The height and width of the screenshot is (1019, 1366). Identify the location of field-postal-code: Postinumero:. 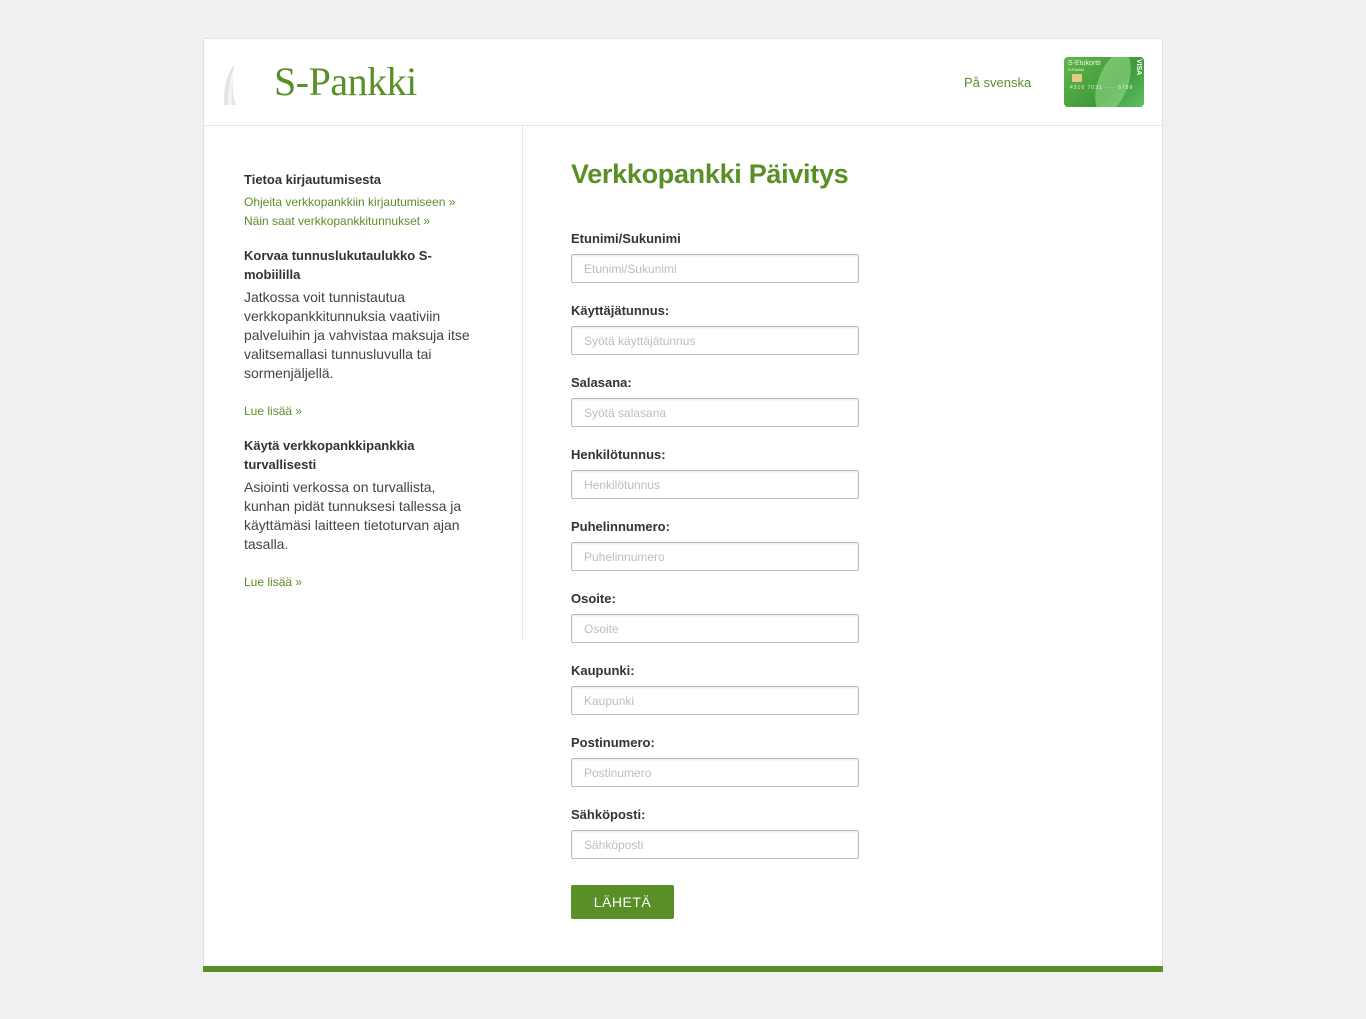
(715, 771).